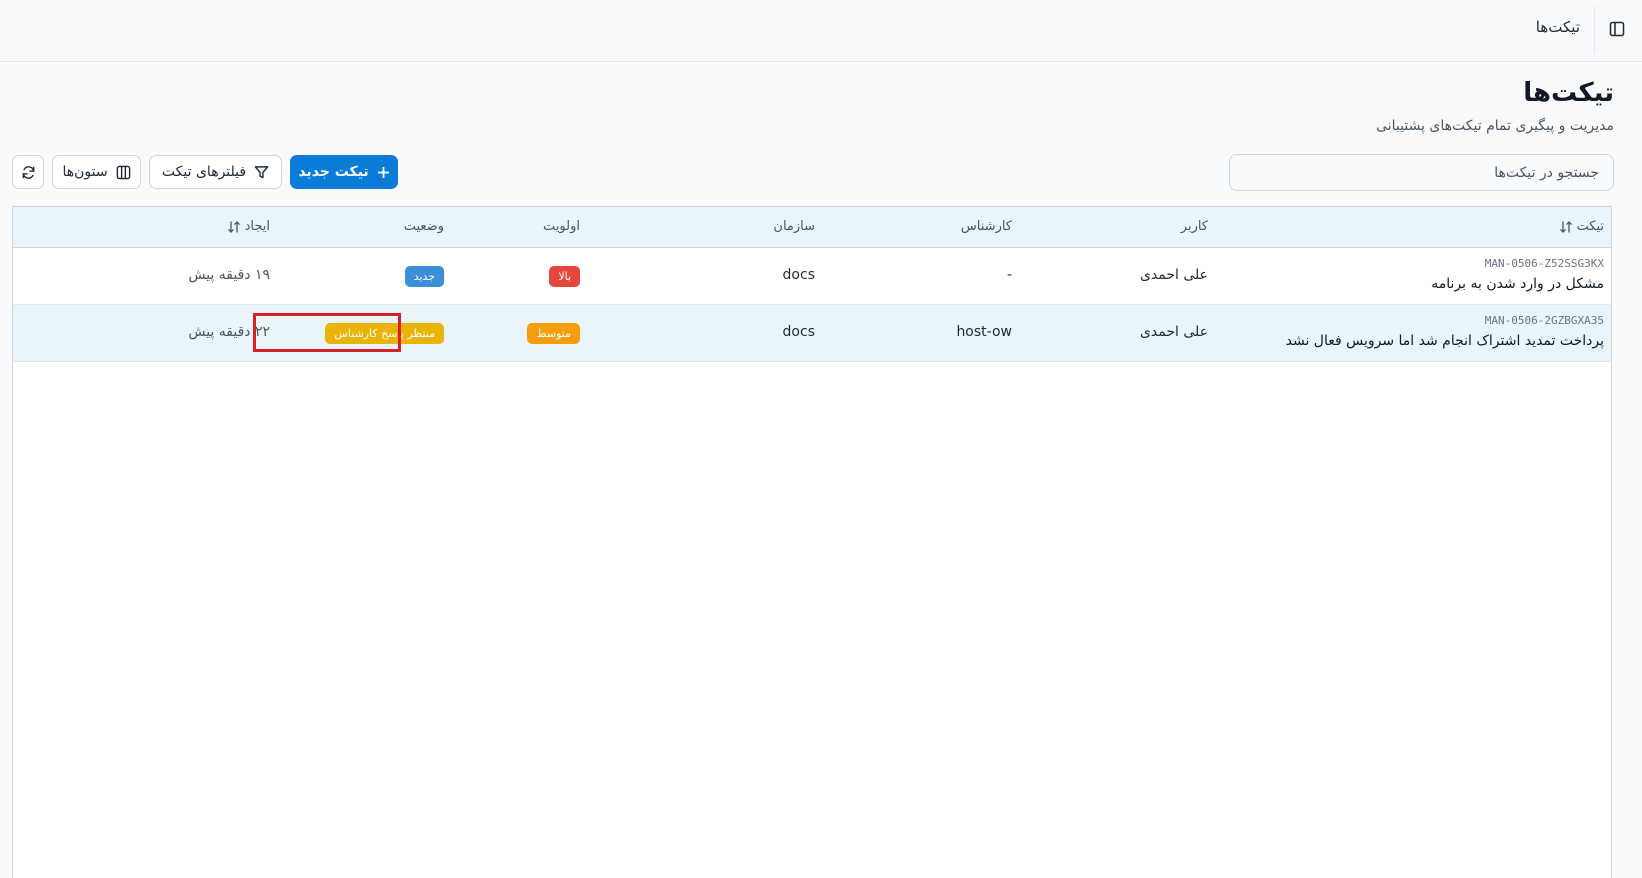 This screenshot has width=1642, height=878. Describe the element at coordinates (123, 172) in the screenshot. I see `columns-icon` at that location.